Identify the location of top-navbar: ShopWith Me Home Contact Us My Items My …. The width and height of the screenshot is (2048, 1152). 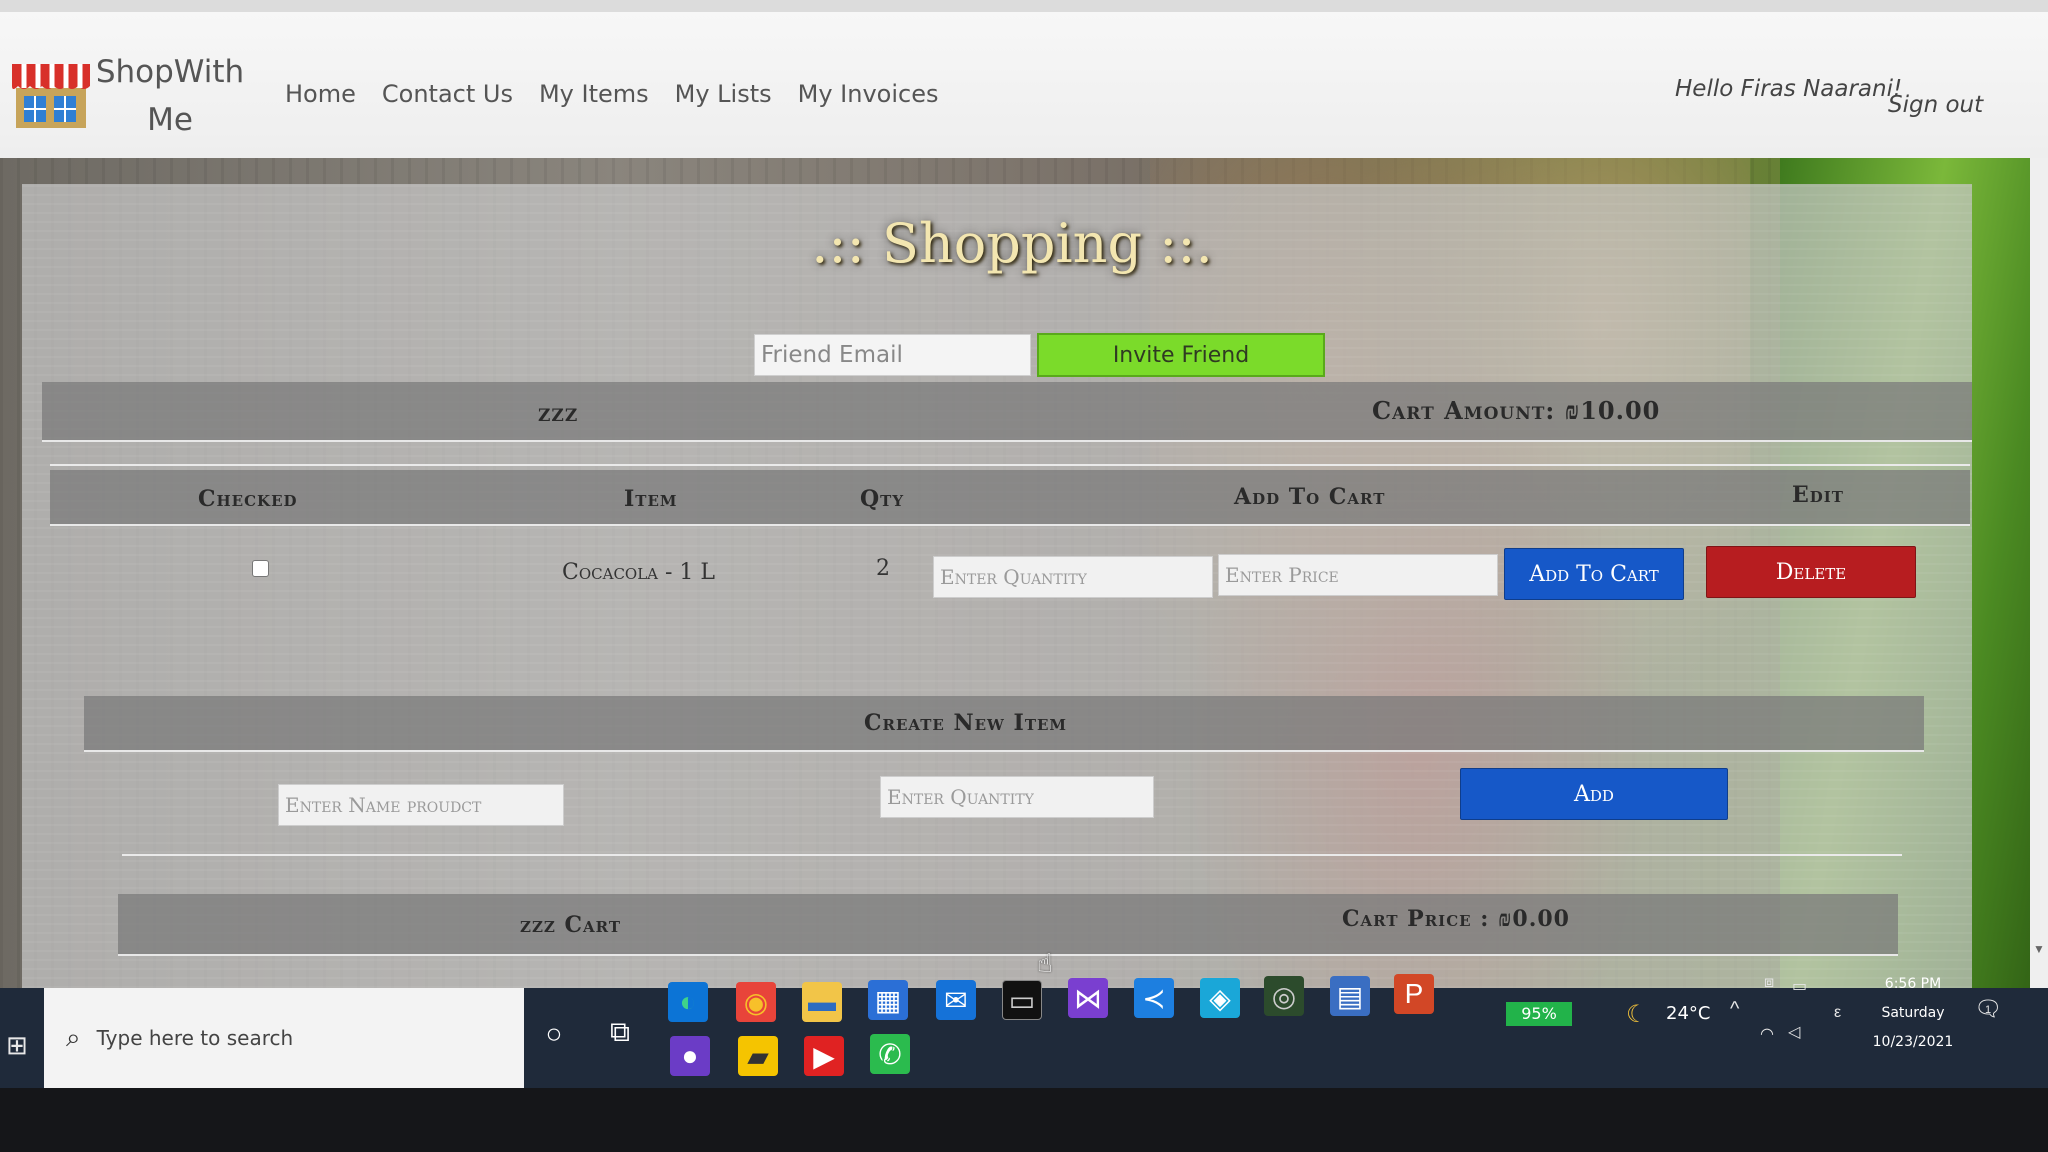
(1024, 79).